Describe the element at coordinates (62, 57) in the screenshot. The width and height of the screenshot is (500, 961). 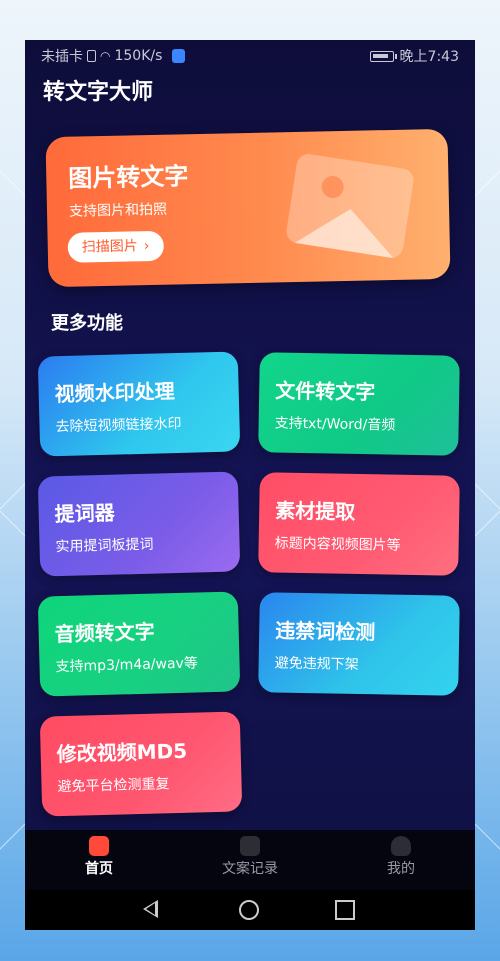
I see `sim-status-text: 未插卡` at that location.